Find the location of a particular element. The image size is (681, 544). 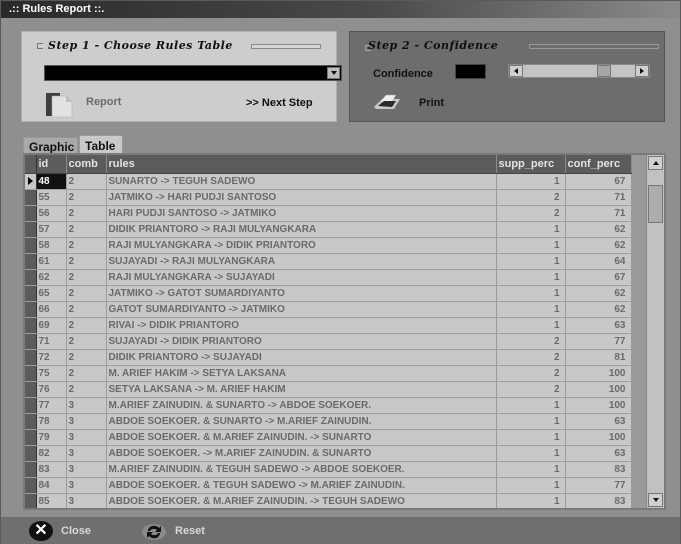

cell-id: 69 is located at coordinates (51, 325).